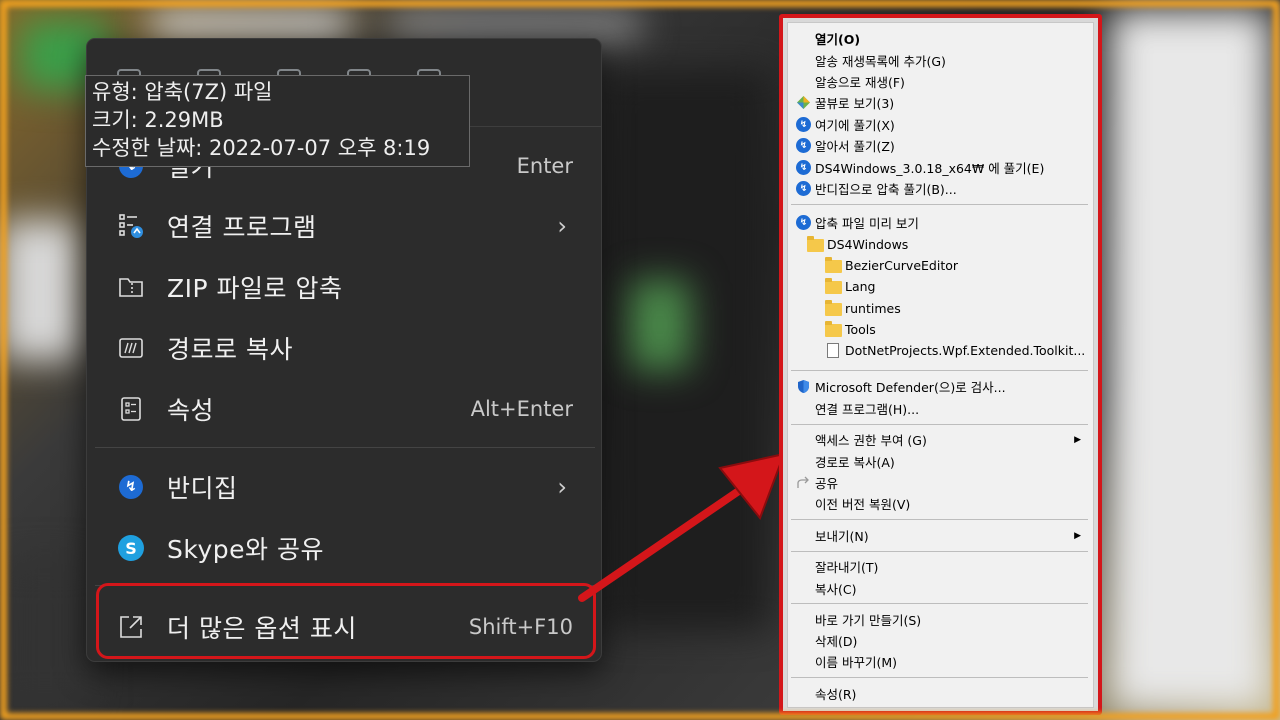  What do you see at coordinates (191, 410) in the screenshot?
I see `menu-item-label: 속성` at bounding box center [191, 410].